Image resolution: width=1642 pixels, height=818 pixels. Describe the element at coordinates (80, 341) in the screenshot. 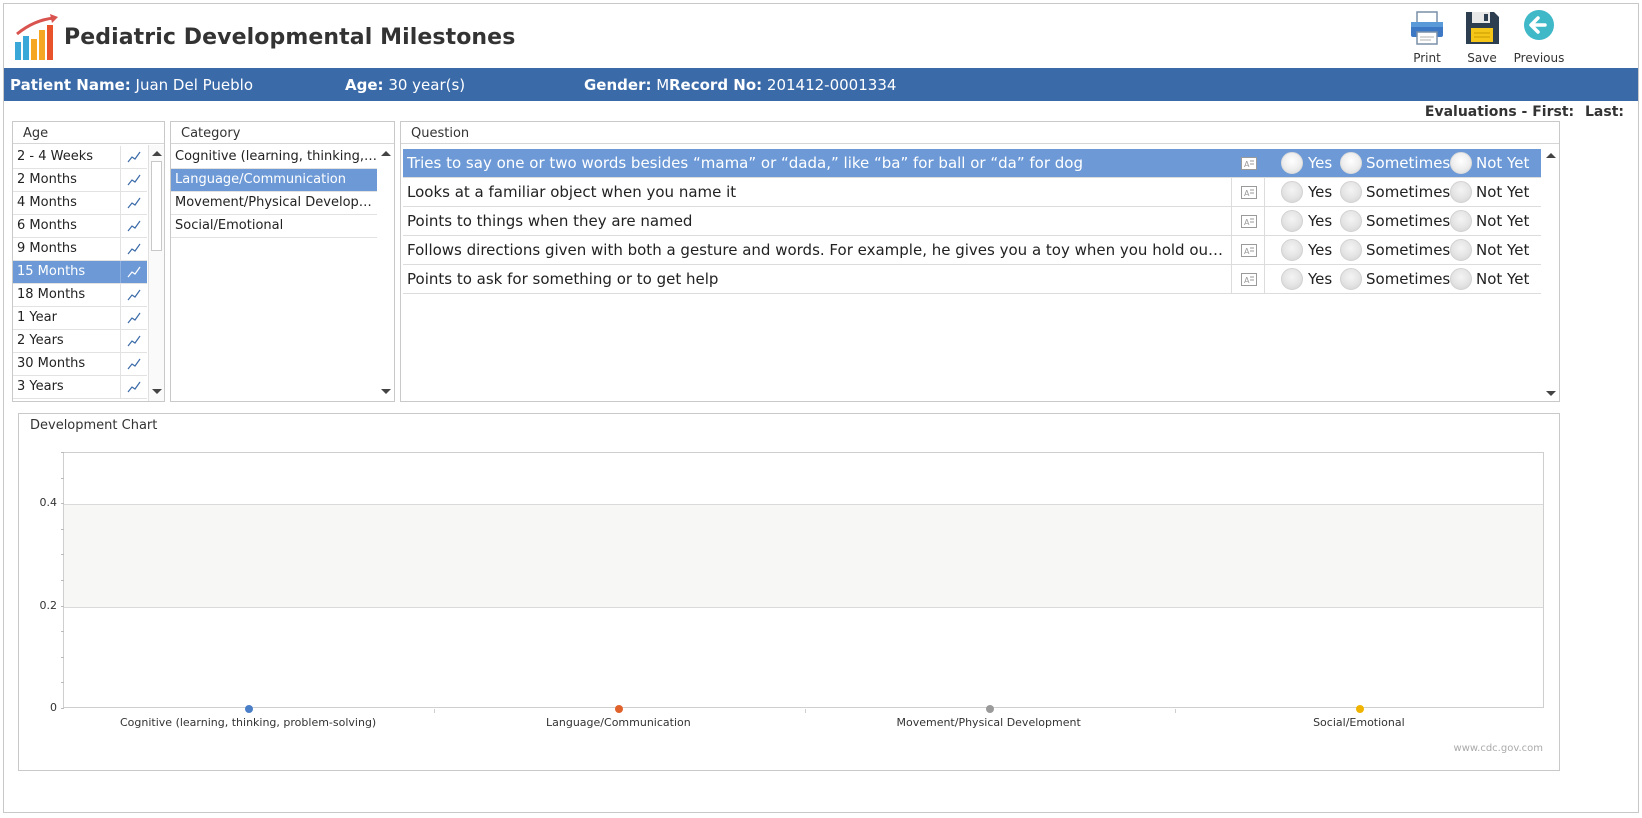

I see `age-item: 2 Years` at that location.